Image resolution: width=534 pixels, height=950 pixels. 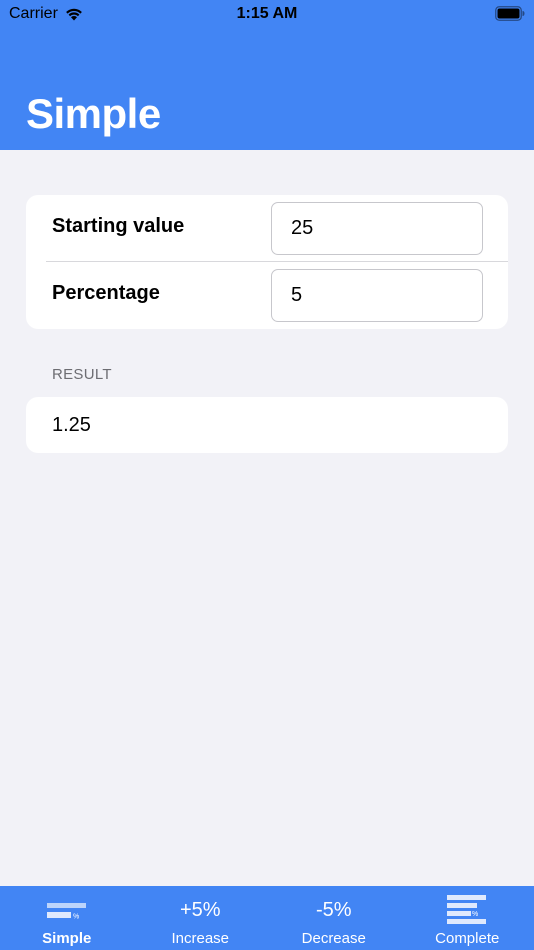 What do you see at coordinates (200, 938) in the screenshot?
I see `tab-increase-label: Increase` at bounding box center [200, 938].